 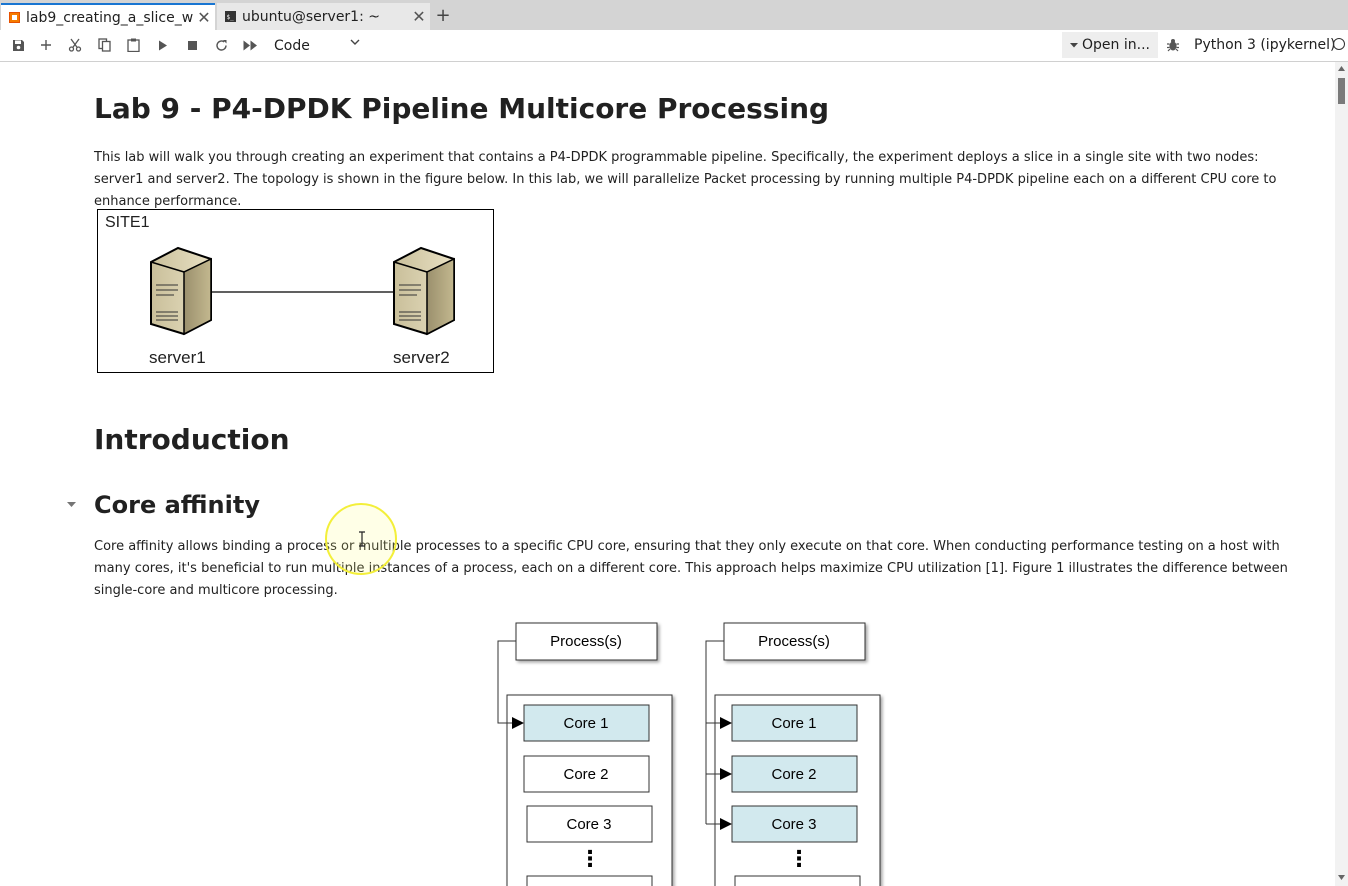 What do you see at coordinates (1341, 68) in the screenshot?
I see `scroll-up-icon` at bounding box center [1341, 68].